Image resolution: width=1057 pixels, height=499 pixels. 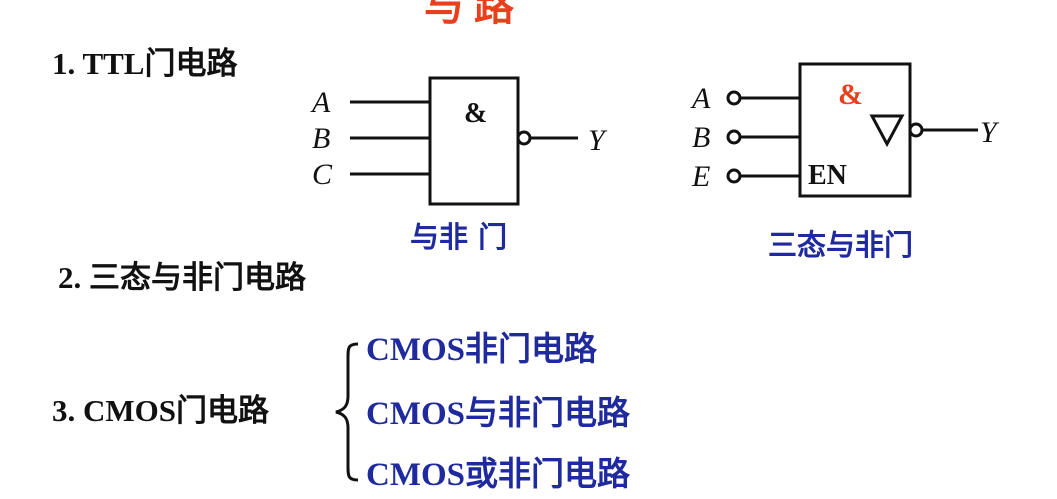 I want to click on tristate-buffer-triangle, so click(x=887, y=131).